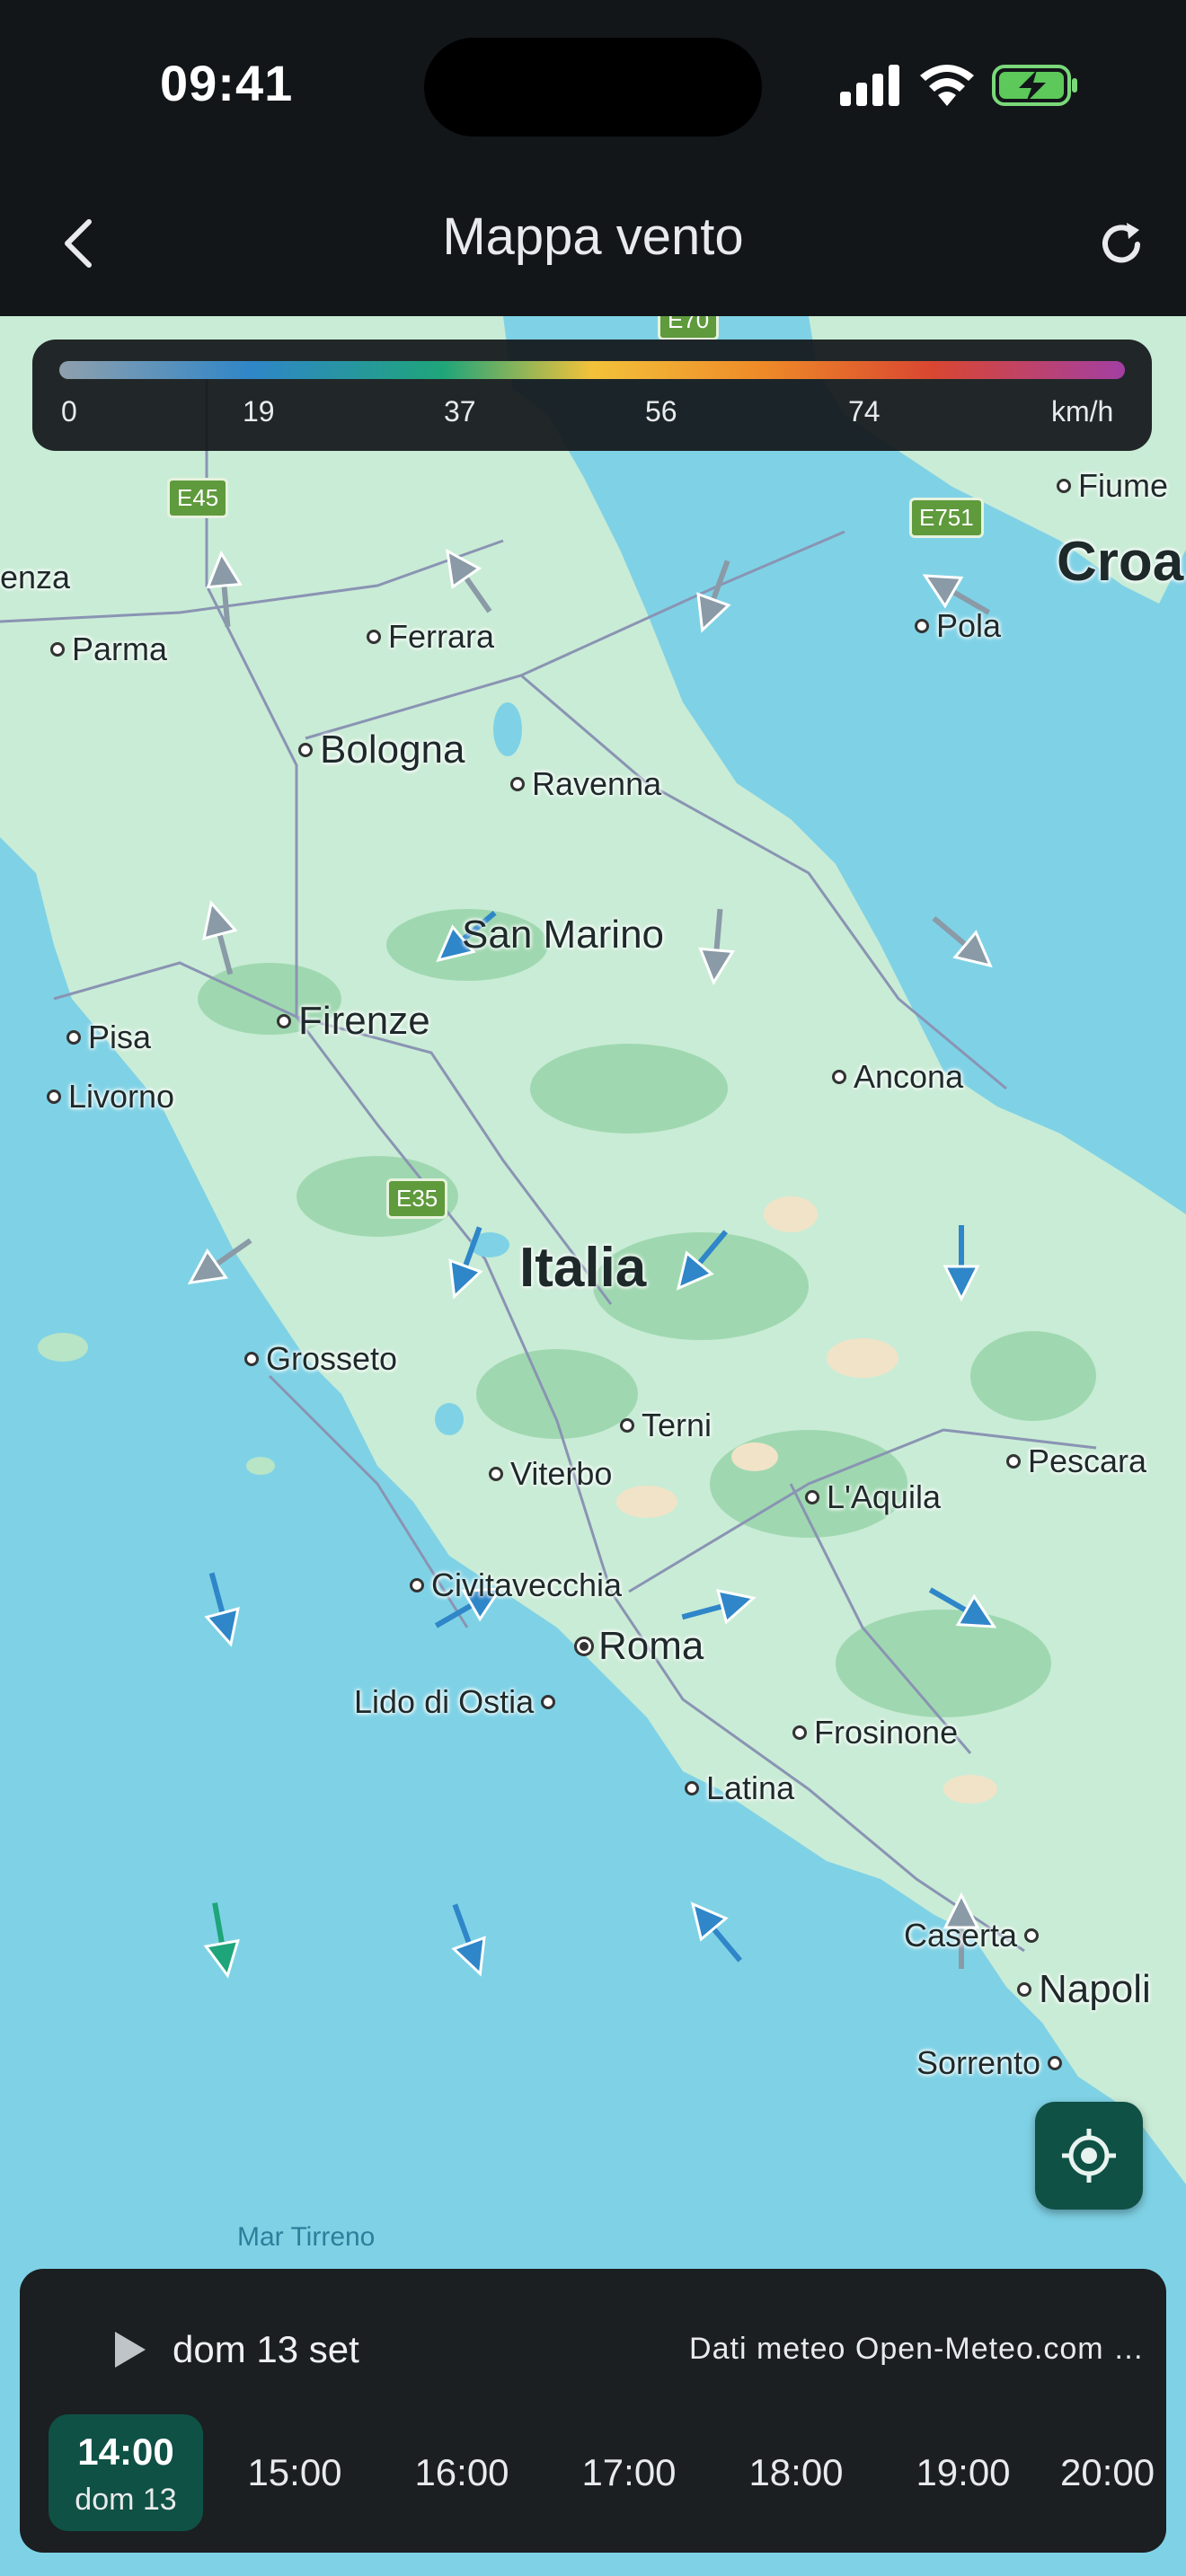  I want to click on city-ravenna: Ravenna, so click(585, 784).